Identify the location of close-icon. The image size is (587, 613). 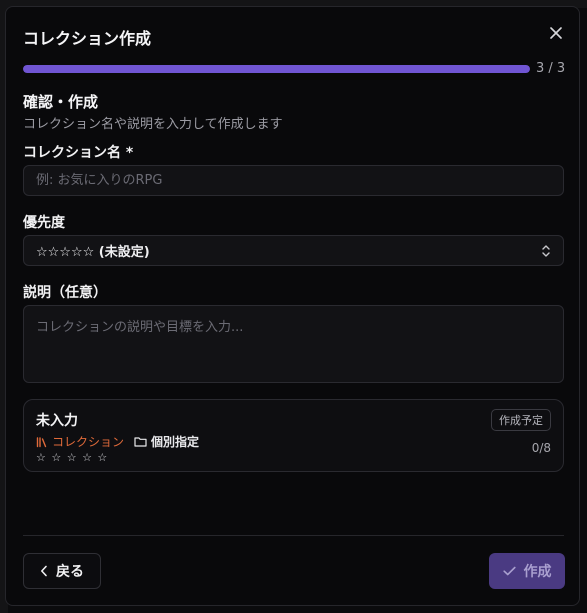
(556, 33).